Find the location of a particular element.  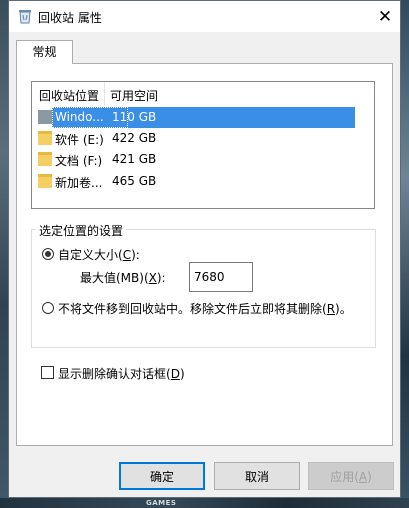

close-button: ✕ is located at coordinates (385, 16).